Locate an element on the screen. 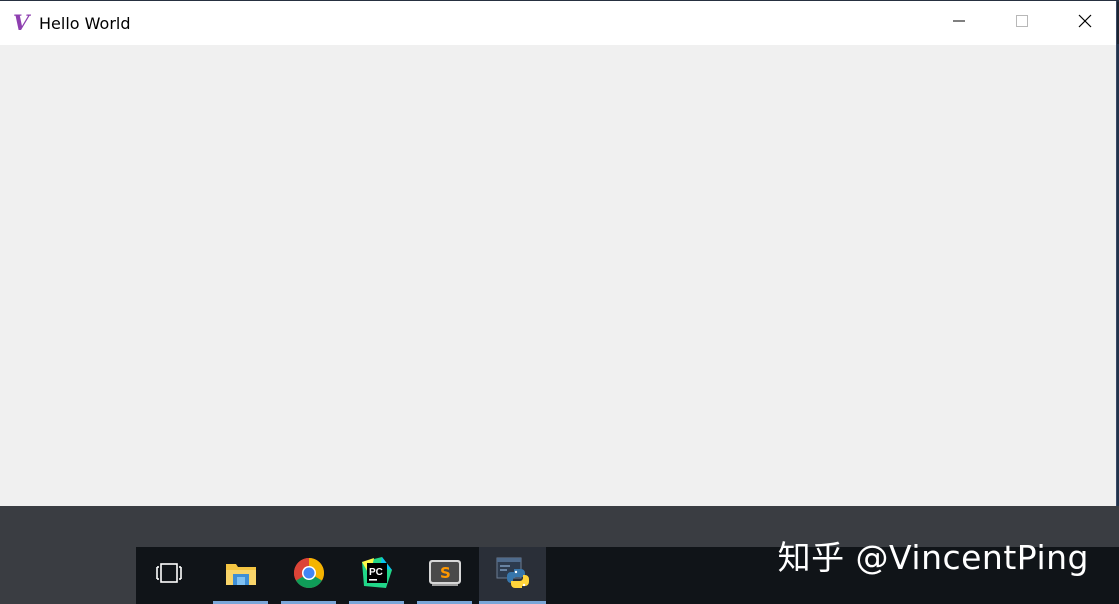  zhihu-watermark: 知乎 @VincentPing is located at coordinates (933, 557).